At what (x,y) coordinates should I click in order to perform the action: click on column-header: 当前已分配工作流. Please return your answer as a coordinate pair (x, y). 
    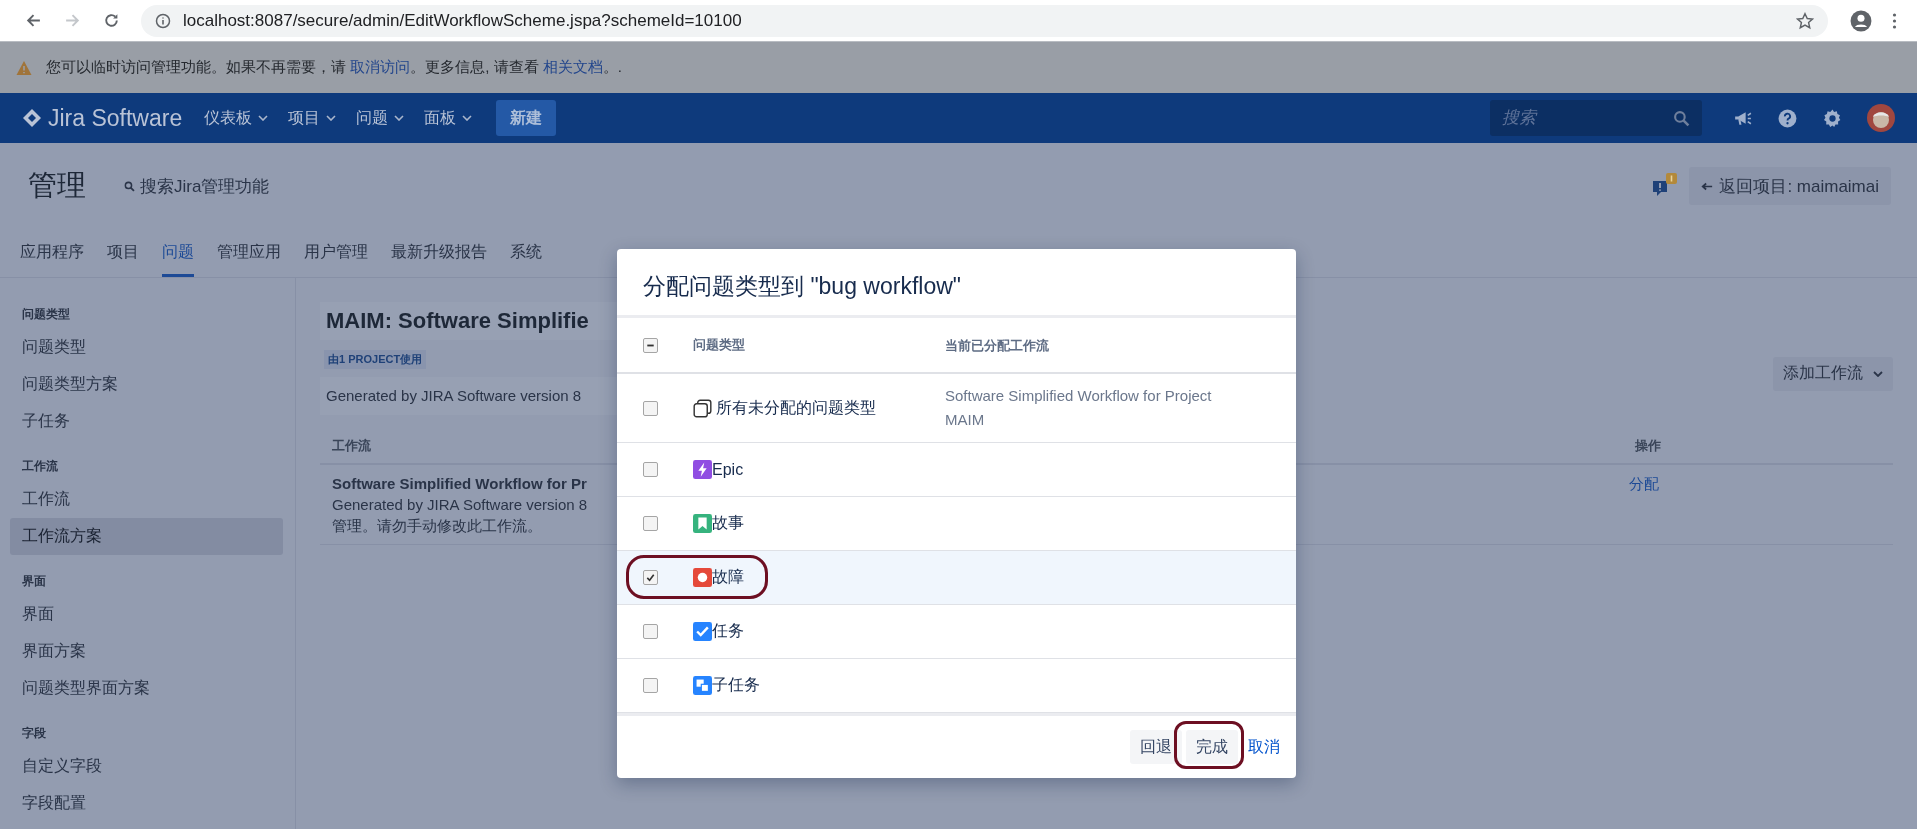
    Looking at the image, I should click on (997, 345).